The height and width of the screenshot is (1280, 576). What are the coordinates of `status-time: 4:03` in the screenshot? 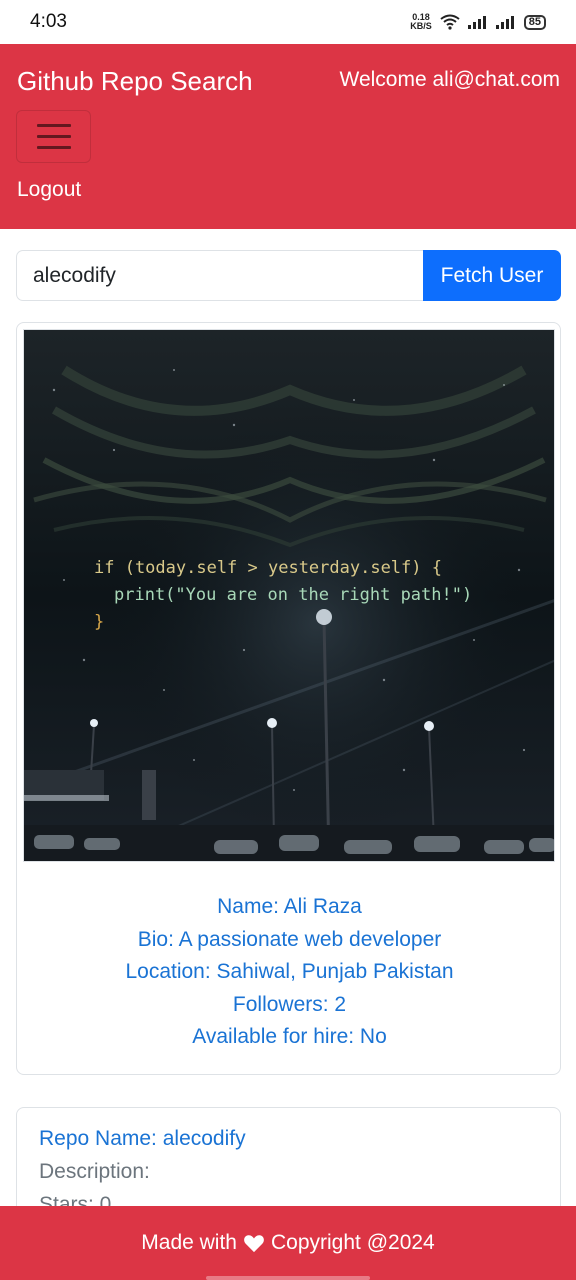 It's located at (48, 21).